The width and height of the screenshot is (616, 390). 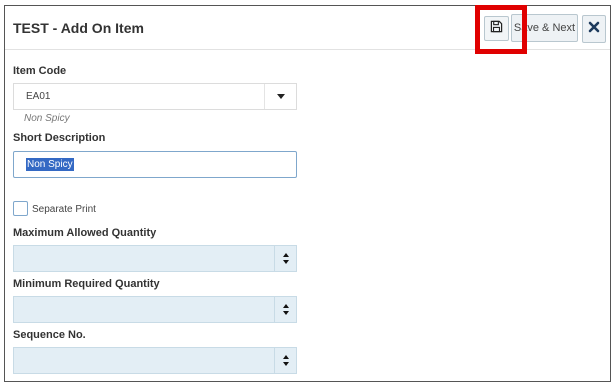 What do you see at coordinates (155, 96) in the screenshot?
I see `item-code-select: EA01` at bounding box center [155, 96].